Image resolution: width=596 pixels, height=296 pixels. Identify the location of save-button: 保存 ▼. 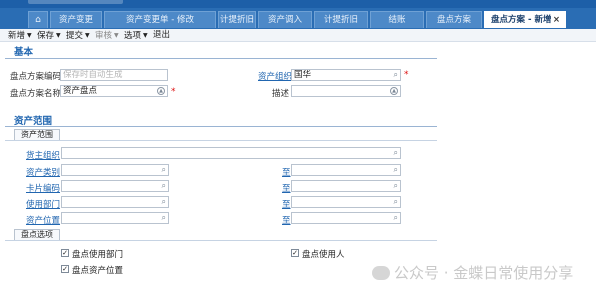
(49, 36).